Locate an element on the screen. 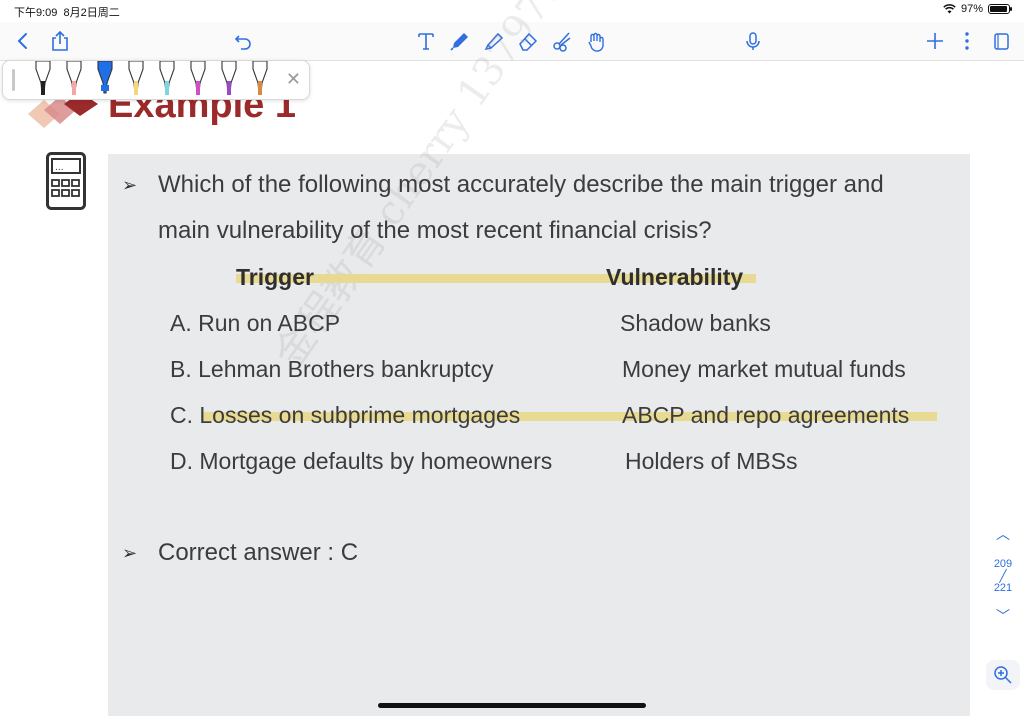 Image resolution: width=1024 pixels, height=716 pixels. close-icon: ✕ is located at coordinates (293, 79).